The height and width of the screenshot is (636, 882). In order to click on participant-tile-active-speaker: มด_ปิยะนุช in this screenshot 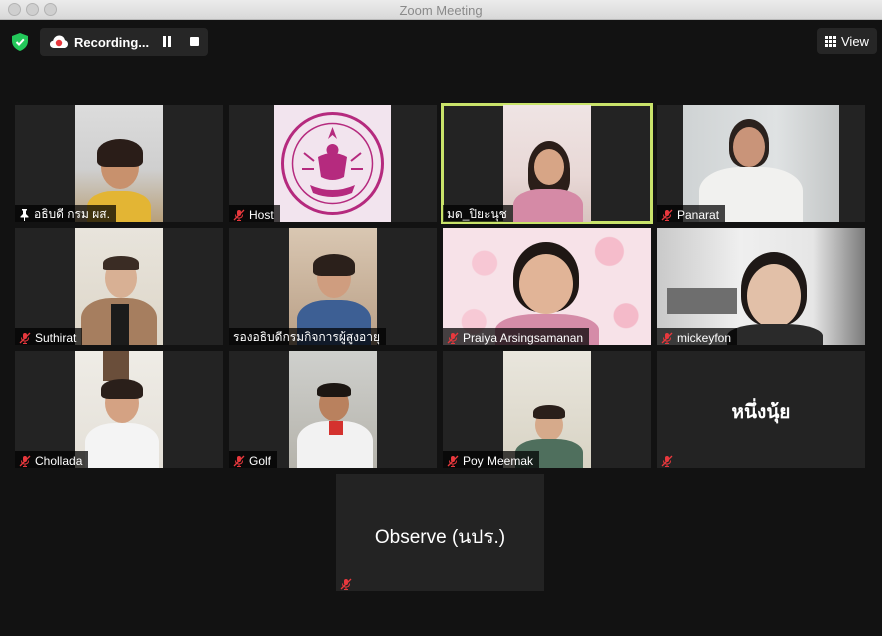, I will do `click(547, 163)`.